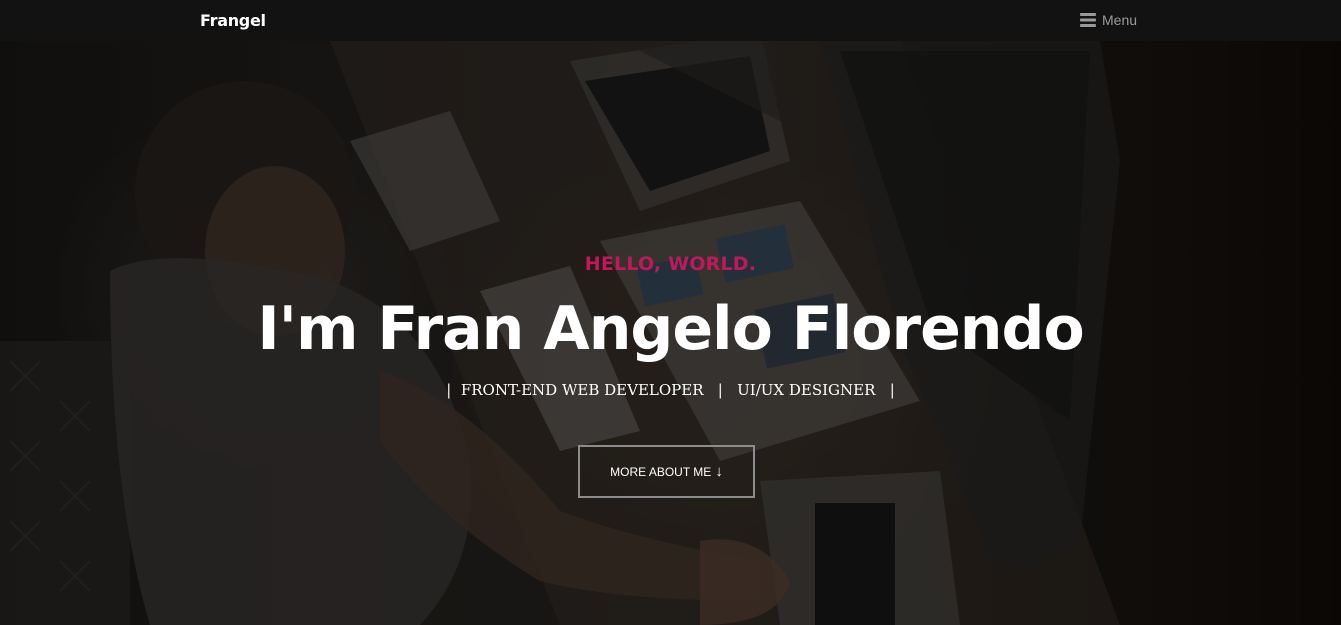 The height and width of the screenshot is (625, 1341). I want to click on hero-kicker: HELLO, WORLD., so click(670, 264).